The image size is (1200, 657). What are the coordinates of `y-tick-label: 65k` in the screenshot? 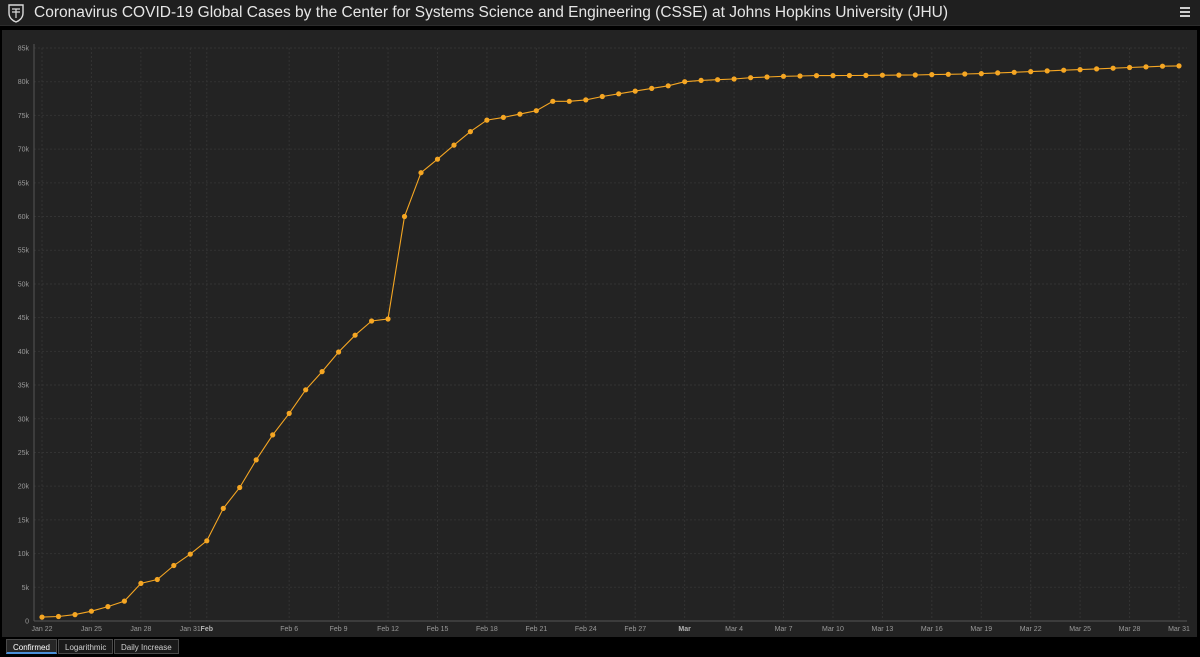 It's located at (24, 183).